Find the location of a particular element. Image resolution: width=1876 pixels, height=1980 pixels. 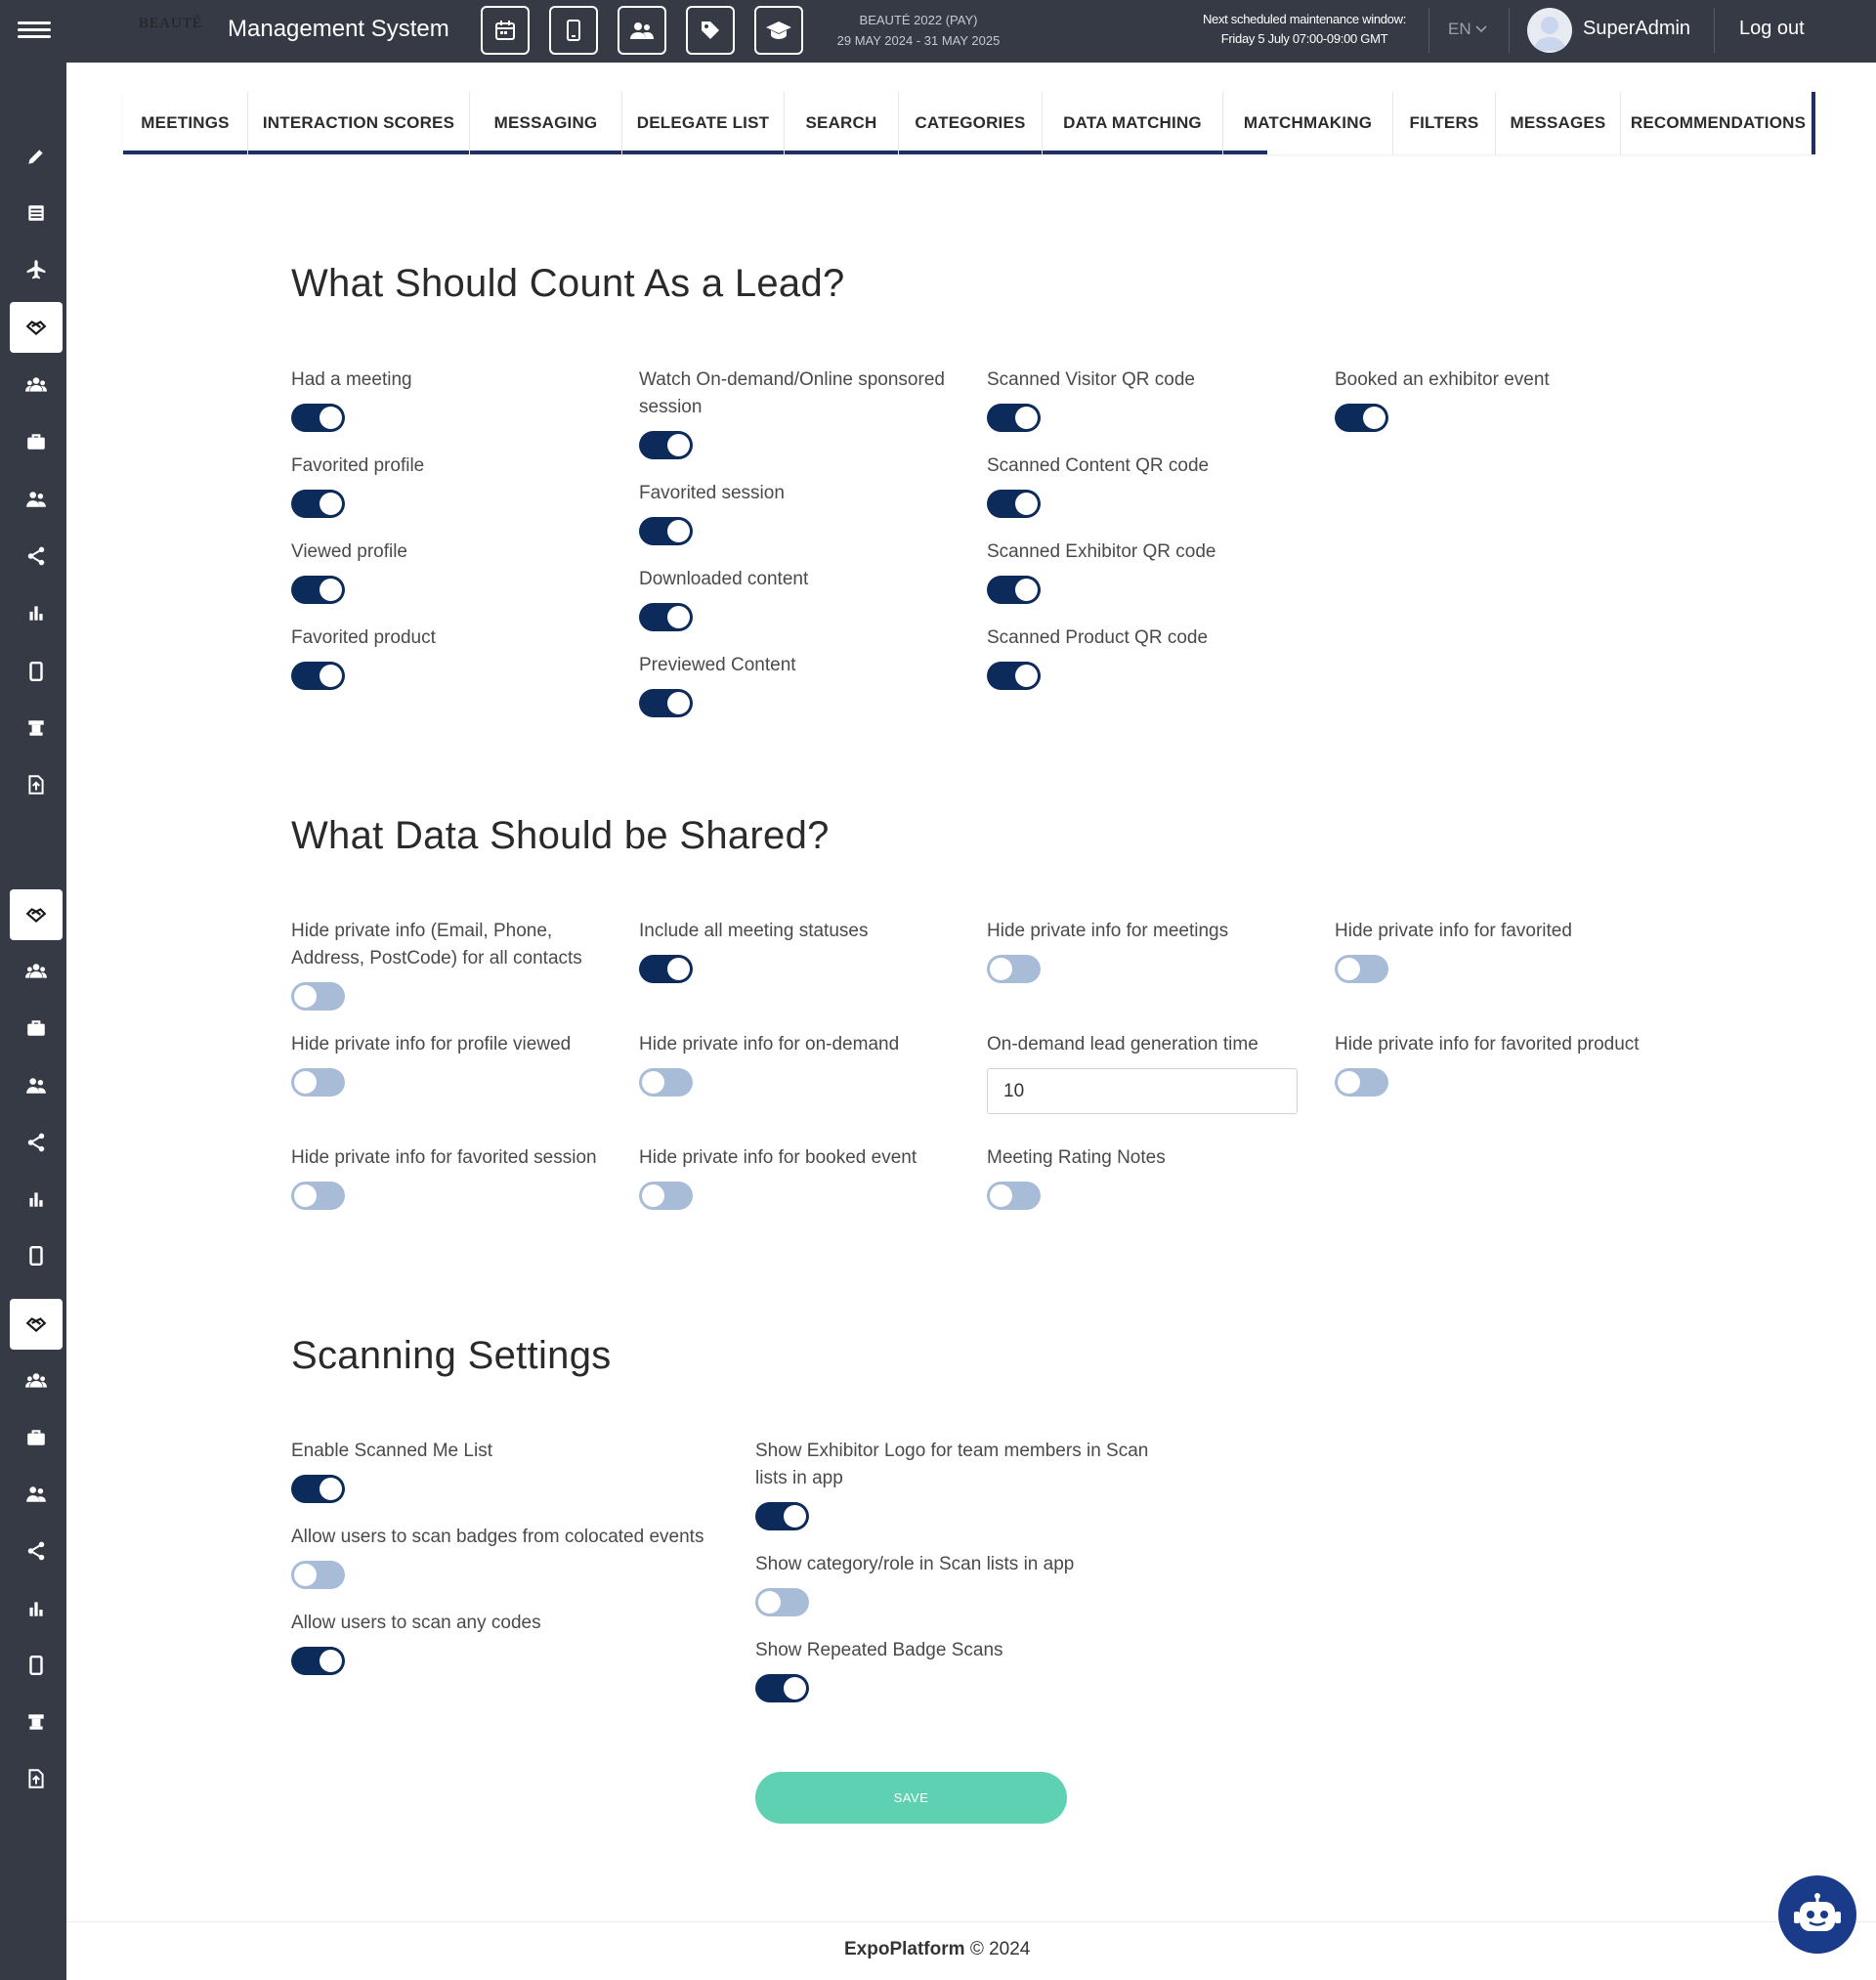

tab-matchmaking: MATCHMAKING is located at coordinates (1308, 123).